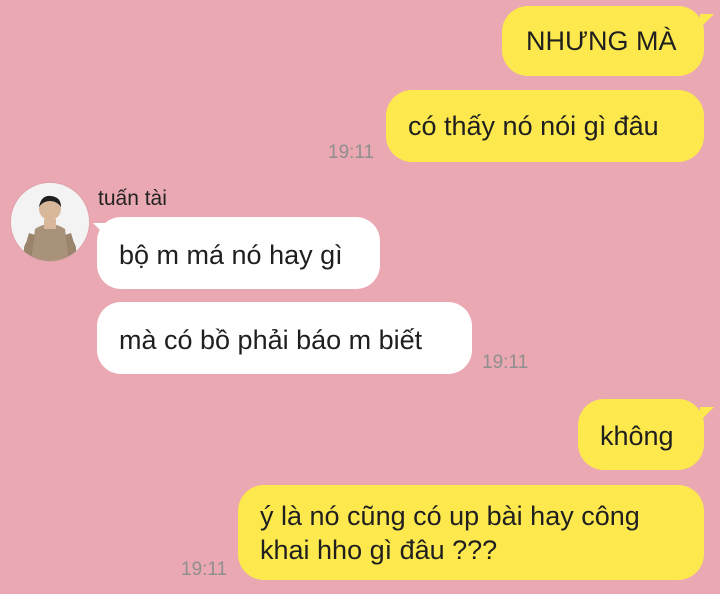 The width and height of the screenshot is (720, 594). I want to click on contact-name: tuấn tài, so click(132, 198).